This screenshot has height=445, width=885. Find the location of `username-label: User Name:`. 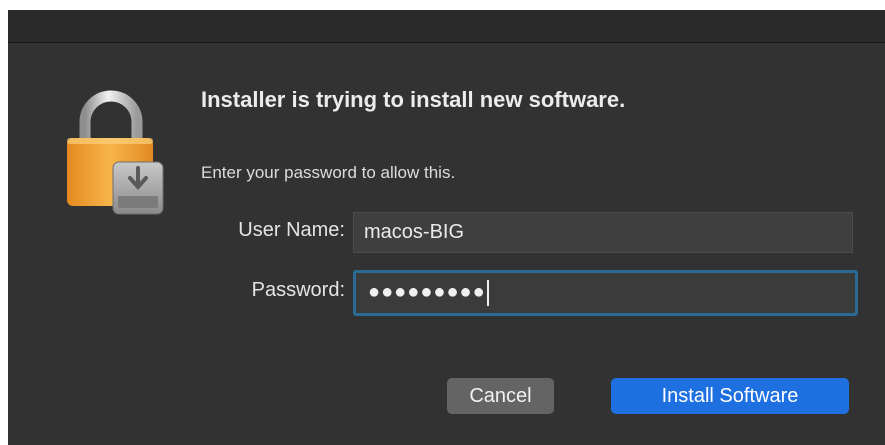

username-label: User Name: is located at coordinates (291, 230).